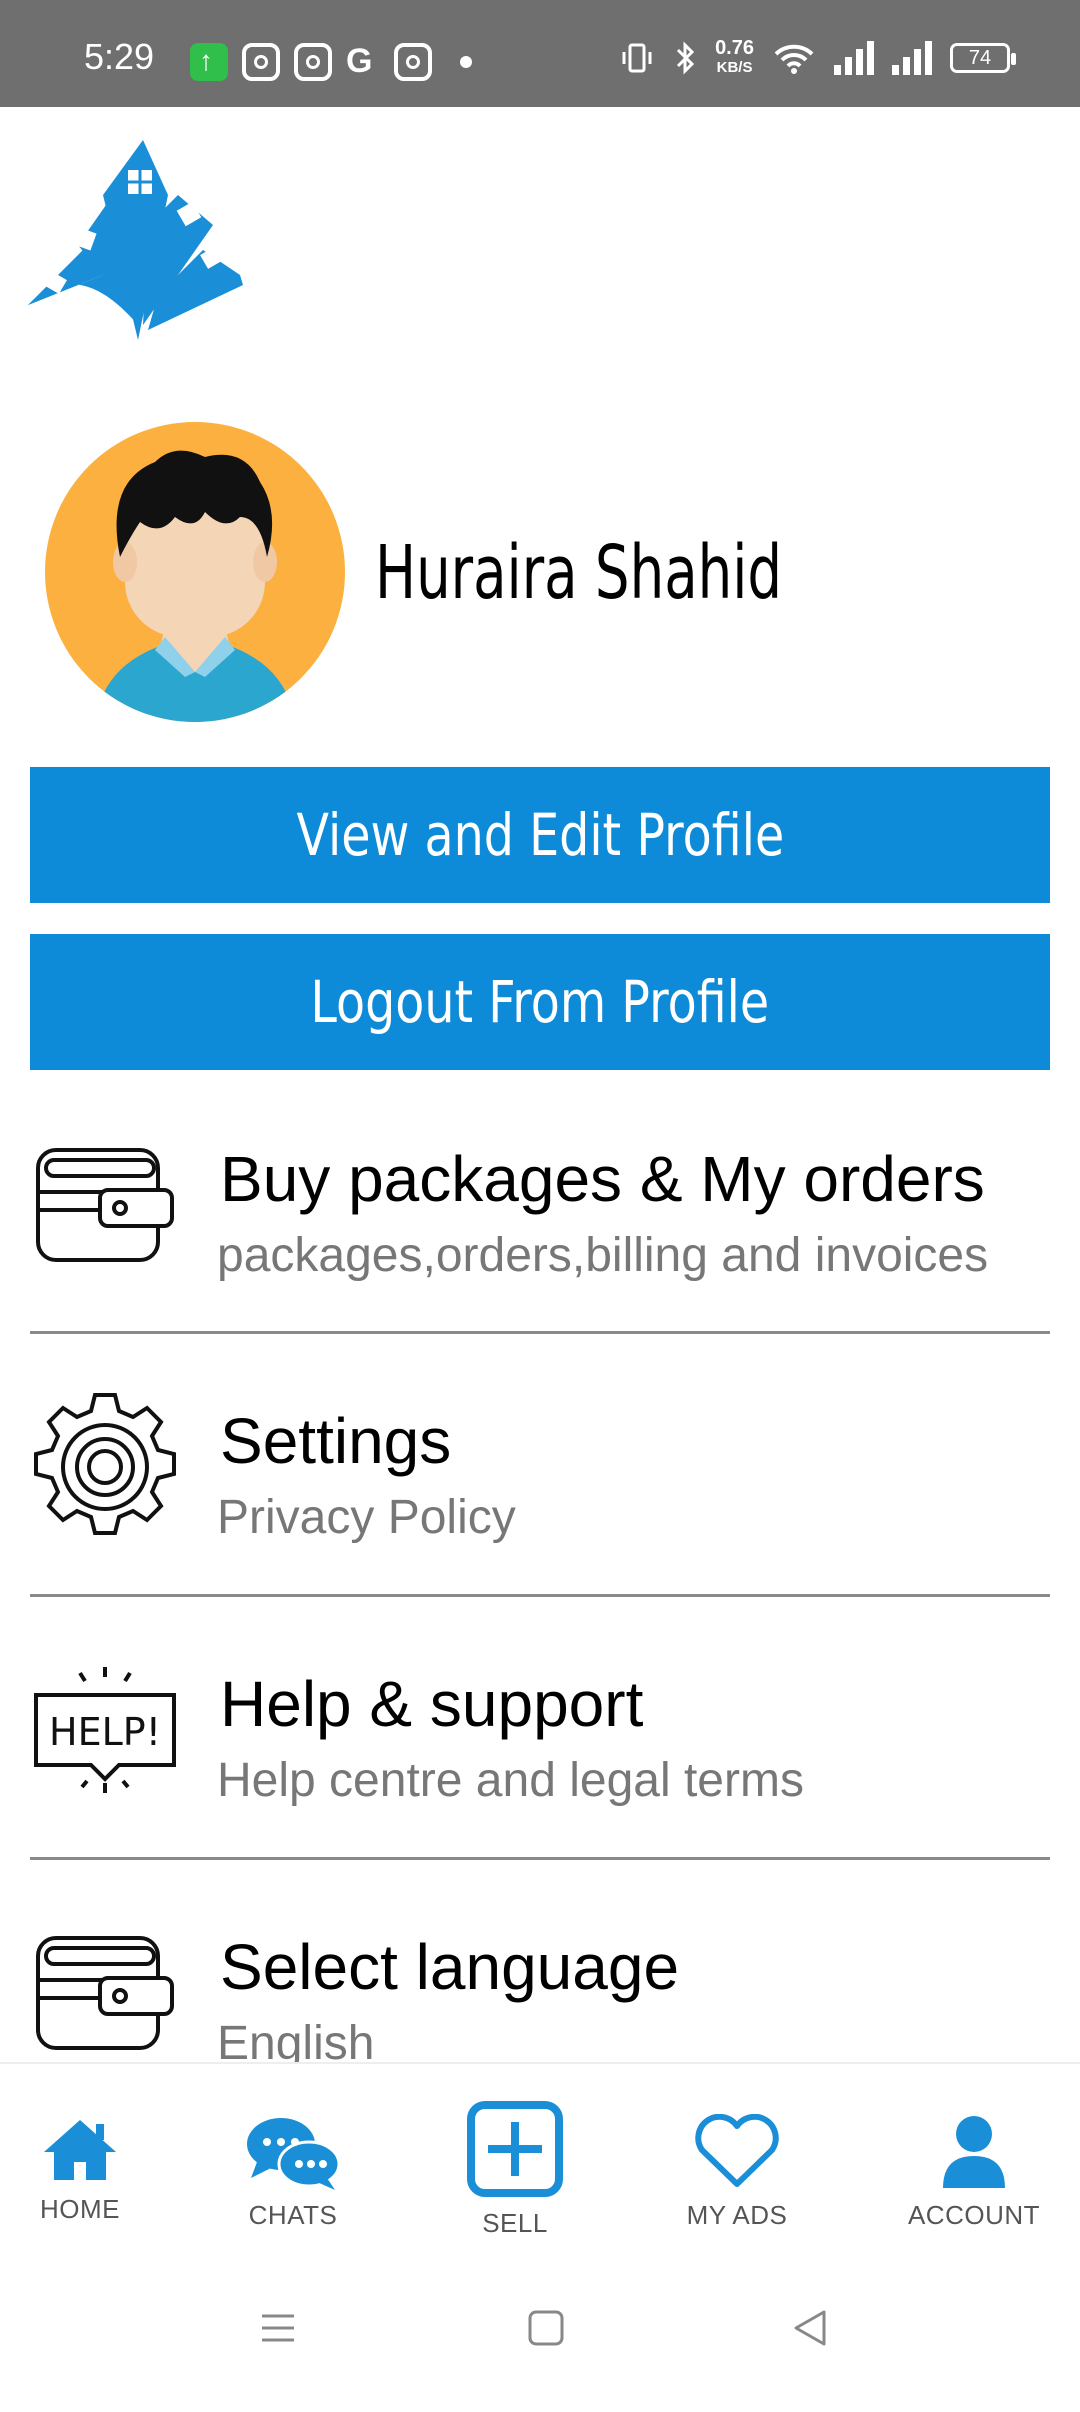 Image resolution: width=1080 pixels, height=2412 pixels. What do you see at coordinates (336, 1441) in the screenshot?
I see `menu-title: Settings` at bounding box center [336, 1441].